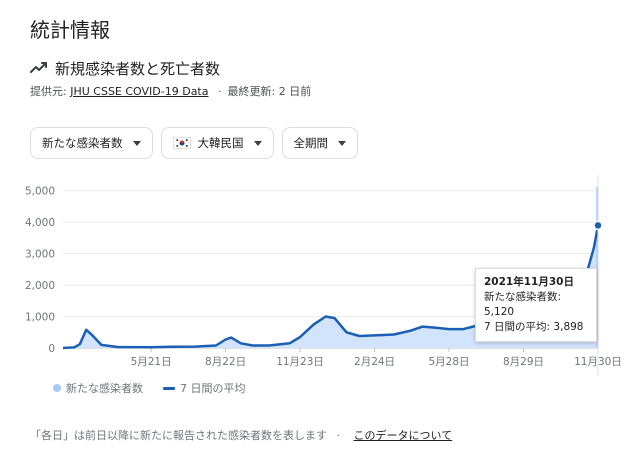 The image size is (640, 456). Describe the element at coordinates (149, 388) in the screenshot. I see `chart-legend: 新たな感染者数 7 日間の平均` at that location.